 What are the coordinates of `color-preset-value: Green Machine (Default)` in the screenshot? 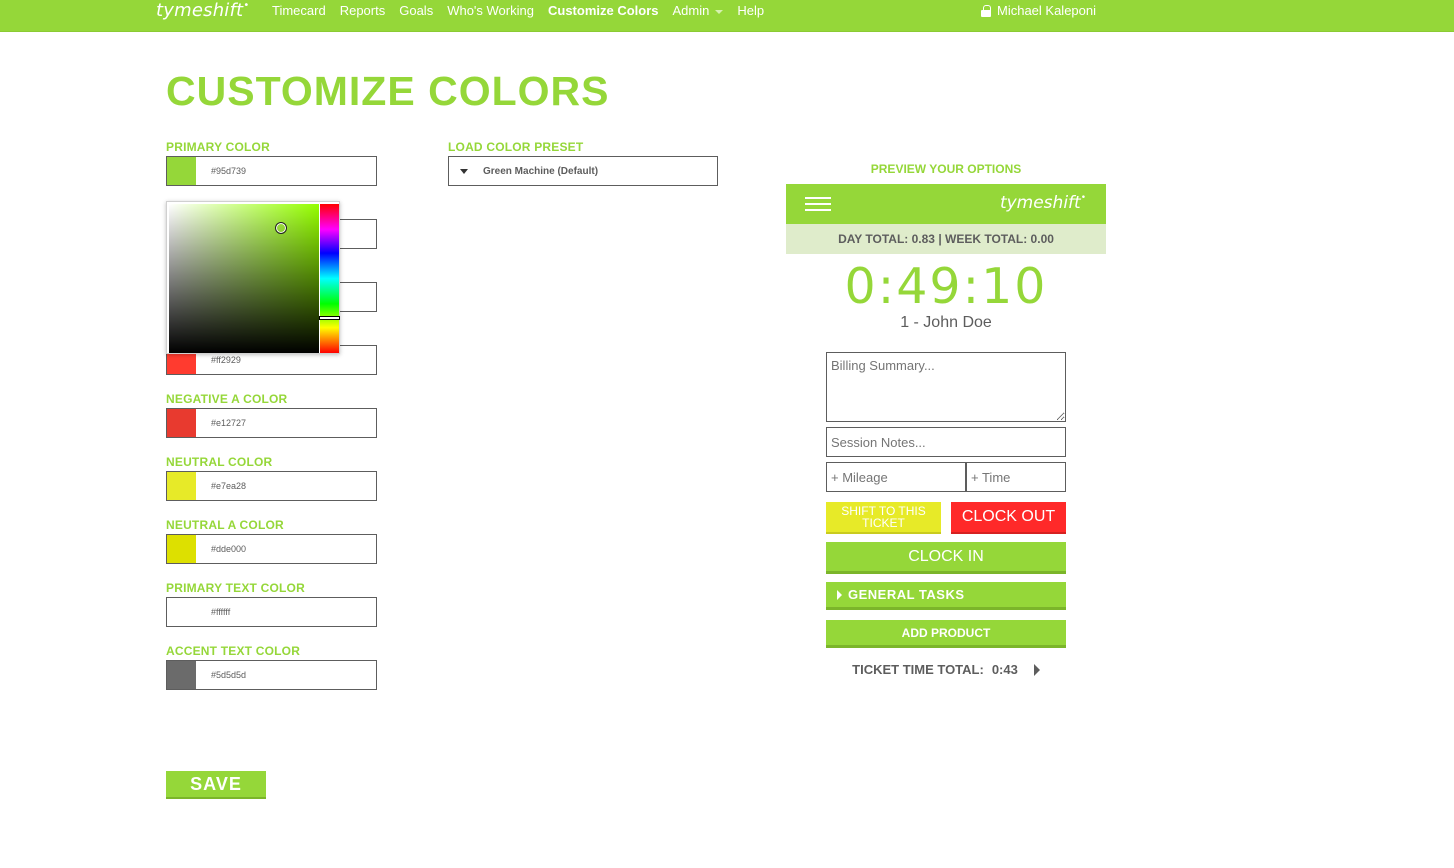 It's located at (541, 171).